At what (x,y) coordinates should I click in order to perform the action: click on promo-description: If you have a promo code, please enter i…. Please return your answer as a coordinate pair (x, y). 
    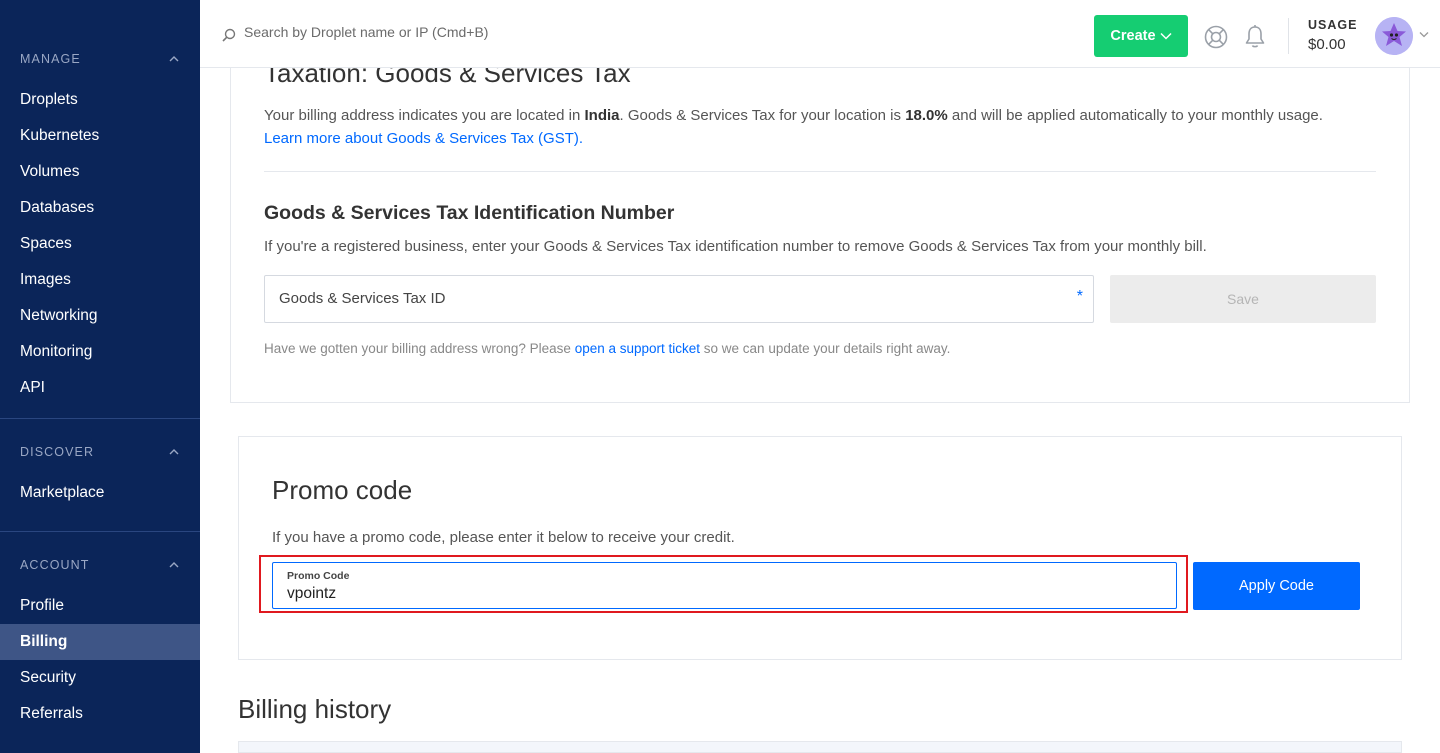
    Looking at the image, I should click on (503, 537).